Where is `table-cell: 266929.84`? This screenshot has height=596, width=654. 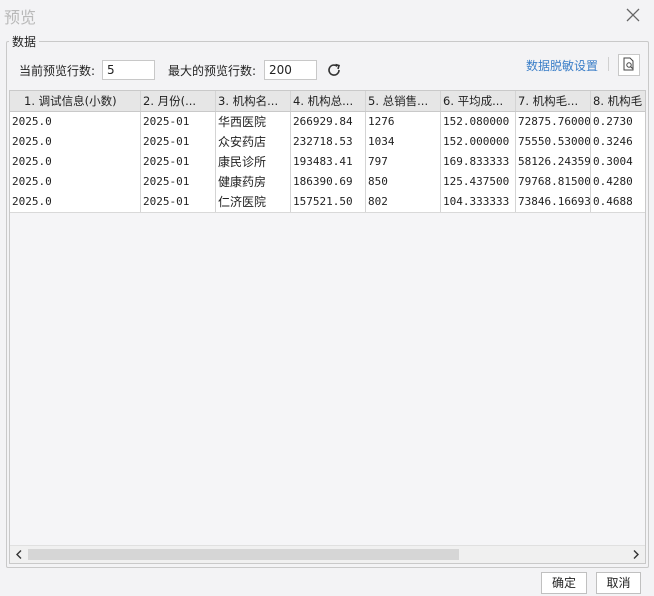 table-cell: 266929.84 is located at coordinates (328, 122).